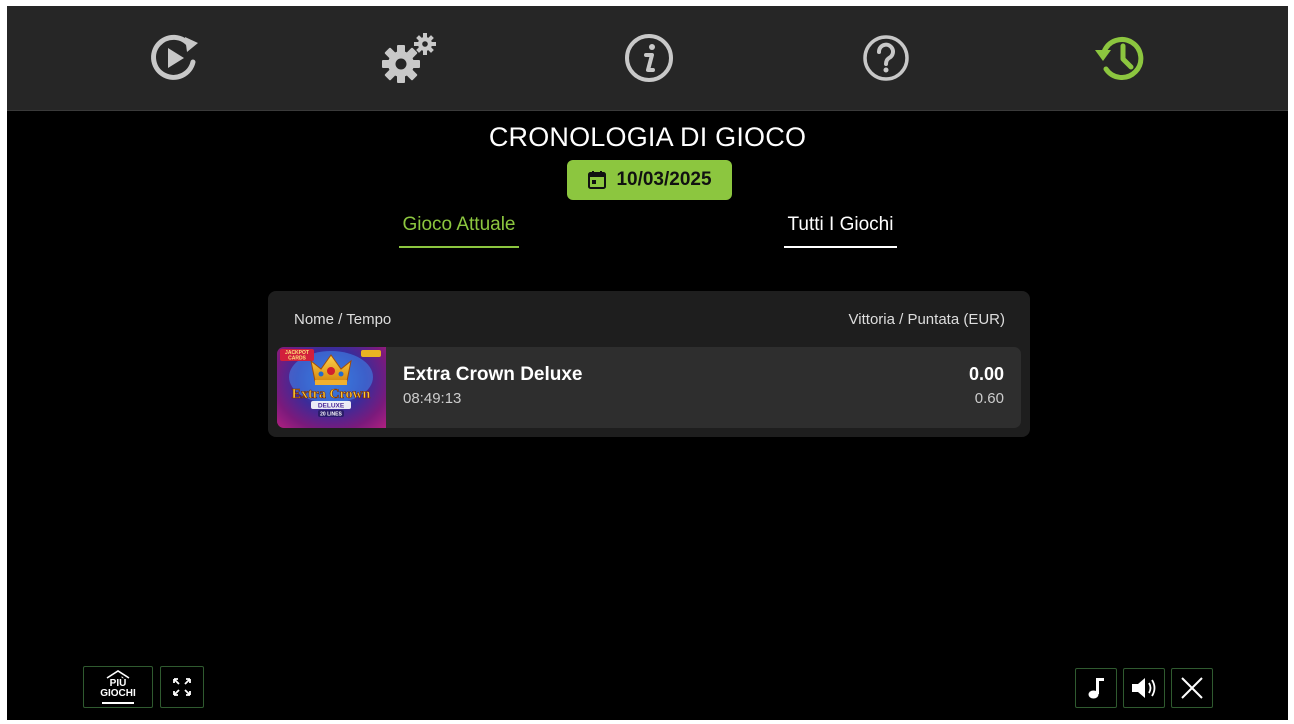 Image resolution: width=1294 pixels, height=724 pixels. I want to click on selected-date: 10/03/2025, so click(664, 179).